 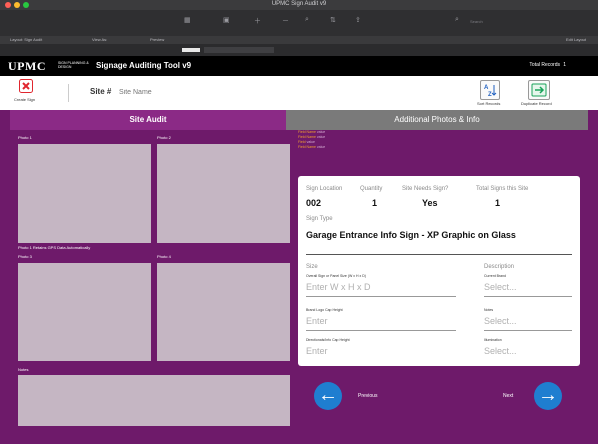 I want to click on duplicate-arrow-icon, so click(x=539, y=90).